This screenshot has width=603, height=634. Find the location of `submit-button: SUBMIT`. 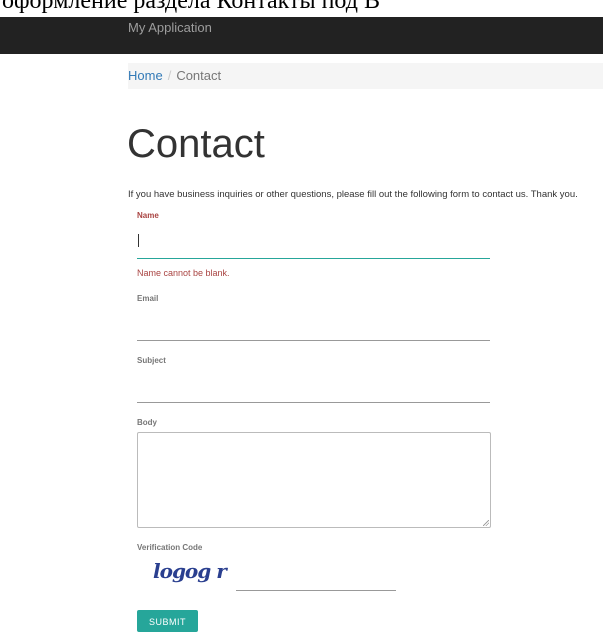

submit-button: SUBMIT is located at coordinates (167, 621).